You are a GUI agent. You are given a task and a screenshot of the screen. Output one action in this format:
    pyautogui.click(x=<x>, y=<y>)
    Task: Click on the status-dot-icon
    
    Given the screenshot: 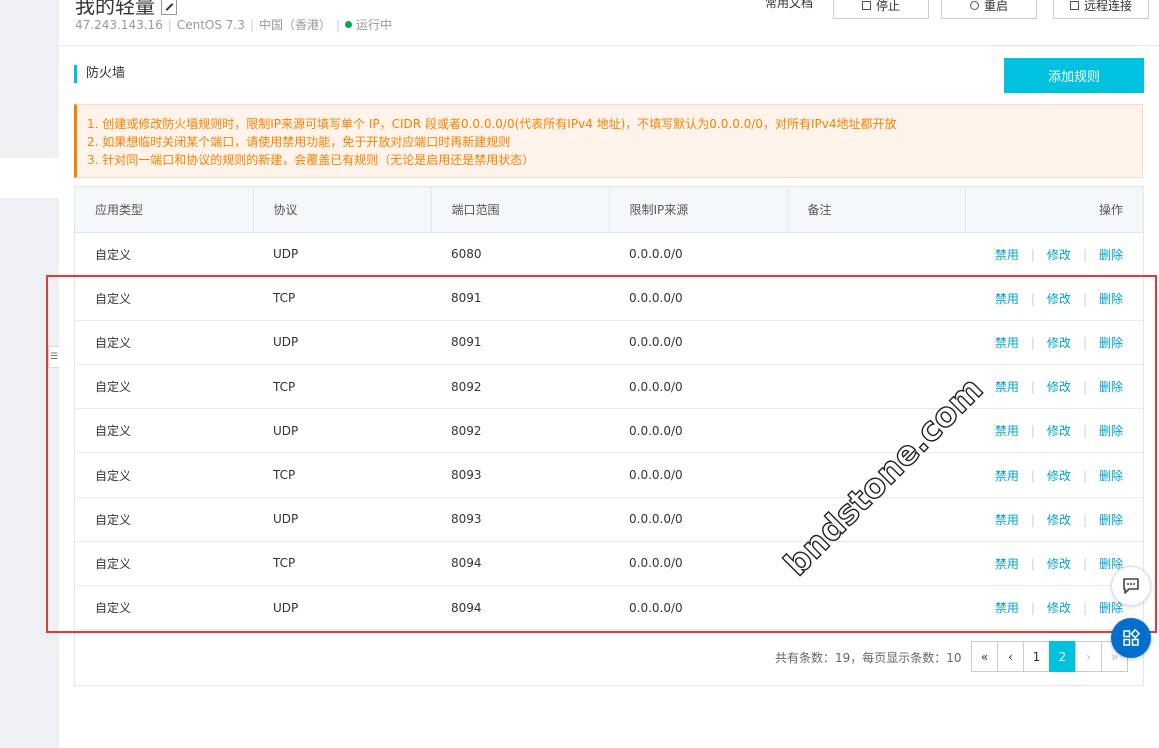 What is the action you would take?
    pyautogui.click(x=348, y=24)
    